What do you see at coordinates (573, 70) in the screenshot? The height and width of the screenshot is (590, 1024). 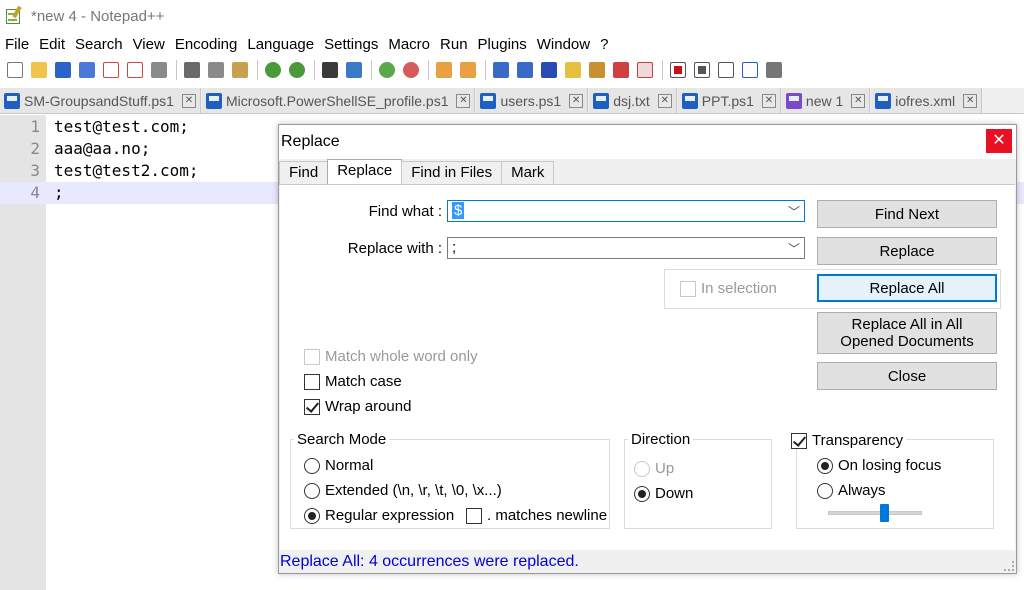 I see `doc-map-icon` at bounding box center [573, 70].